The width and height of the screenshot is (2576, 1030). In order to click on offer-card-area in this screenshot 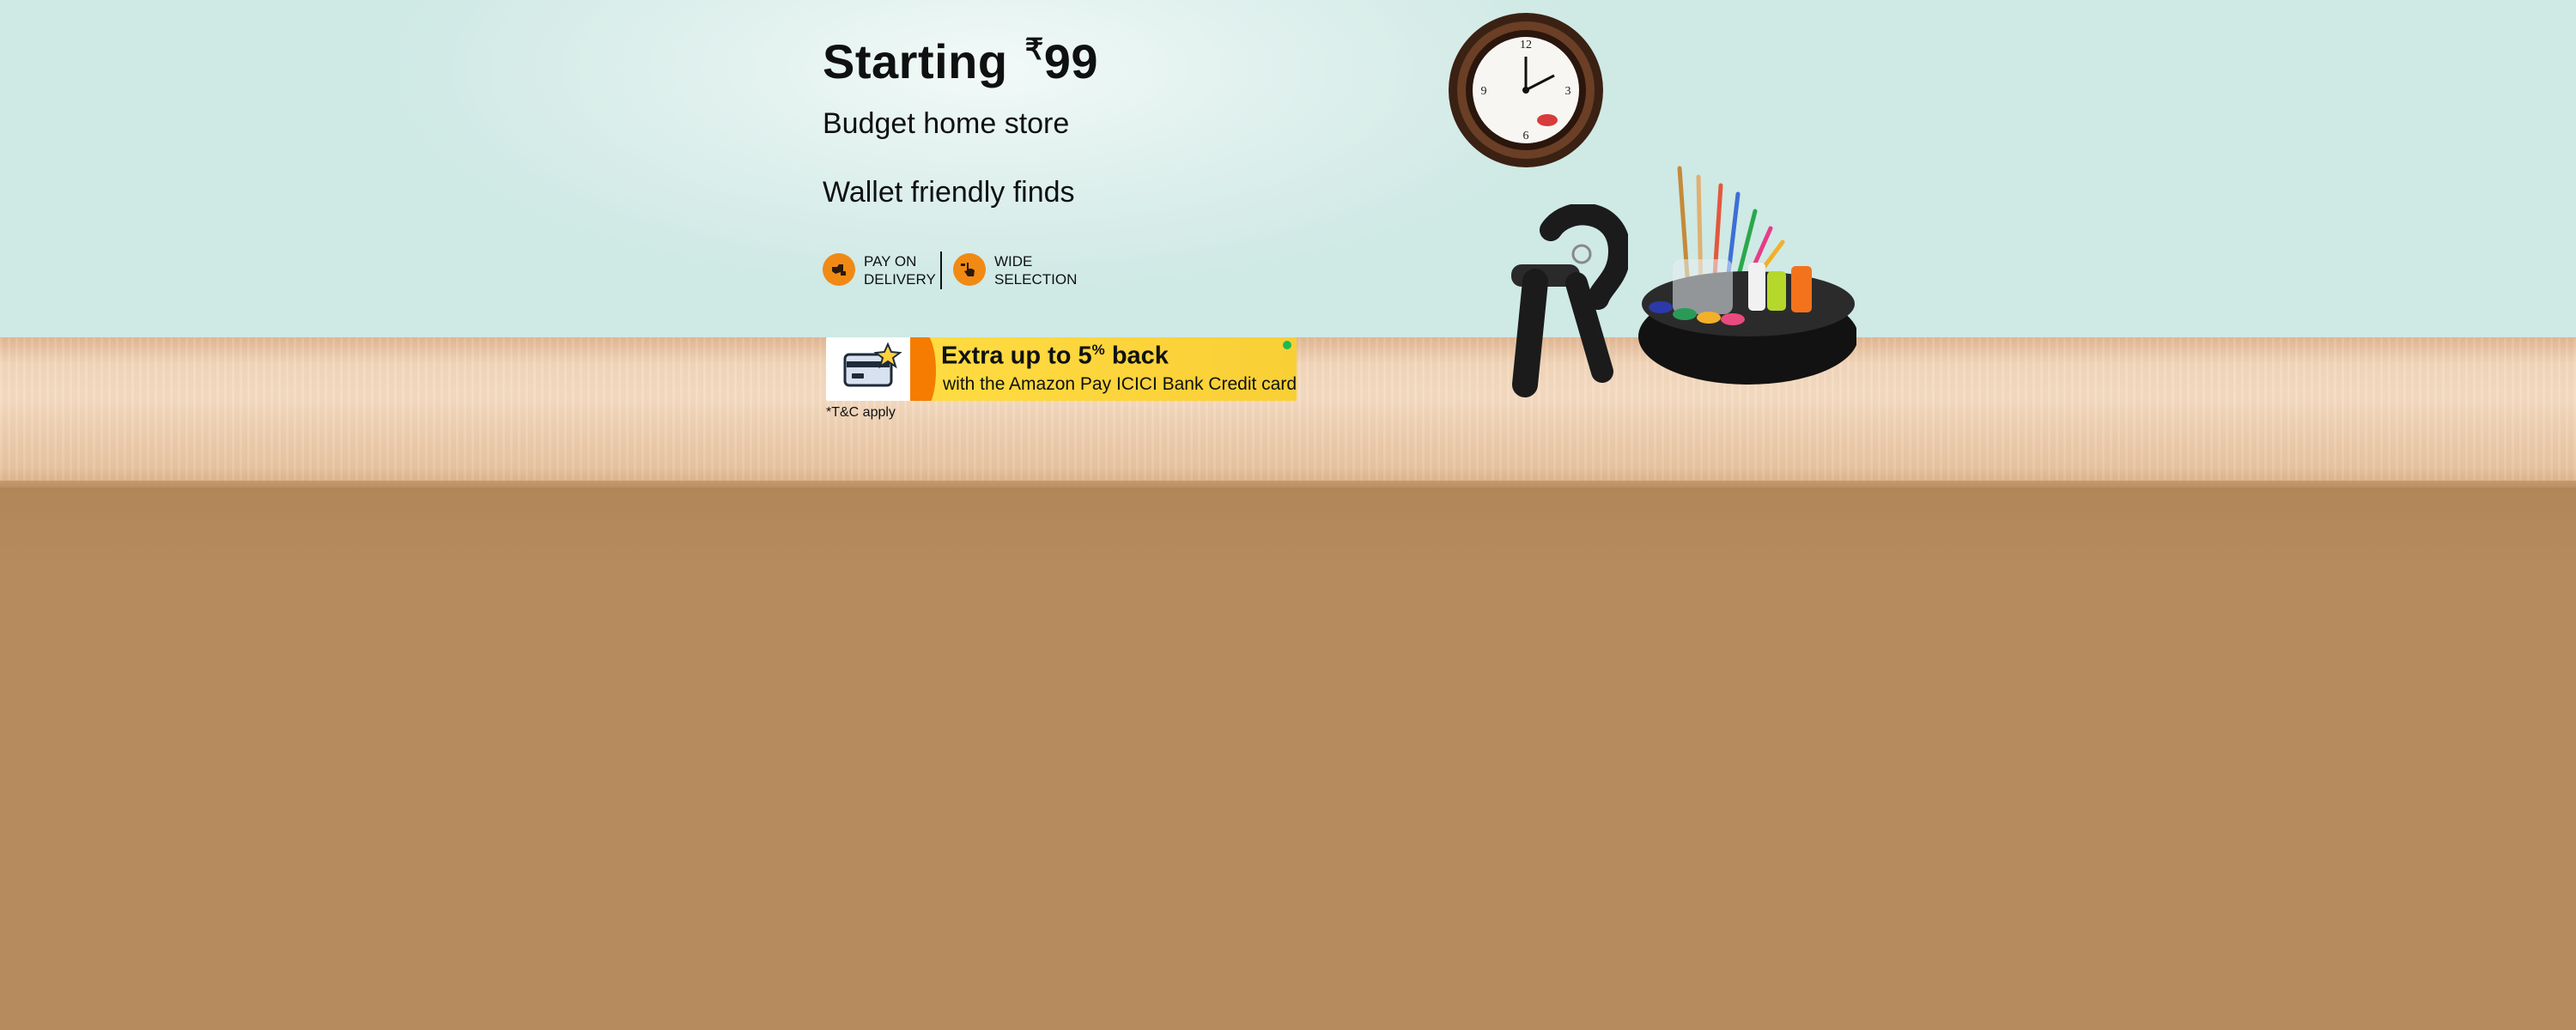, I will do `click(874, 369)`.